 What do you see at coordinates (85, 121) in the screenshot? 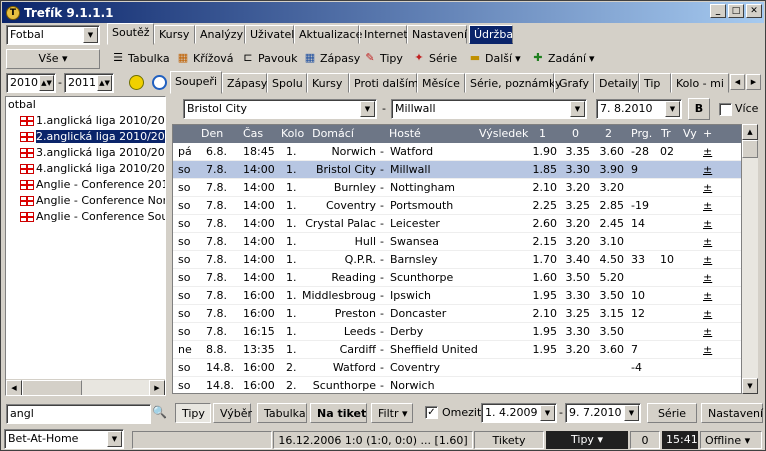
I see `tree-item-league: 1.anglická liga 2010/2011` at bounding box center [85, 121].